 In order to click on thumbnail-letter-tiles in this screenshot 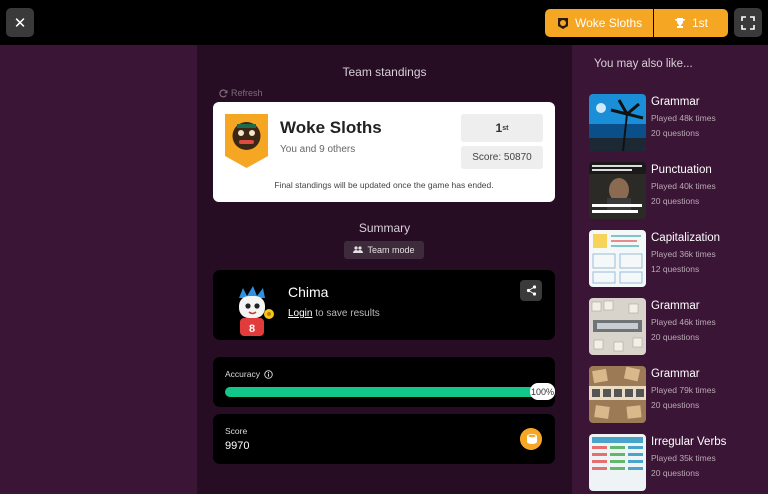, I will do `click(617, 326)`.